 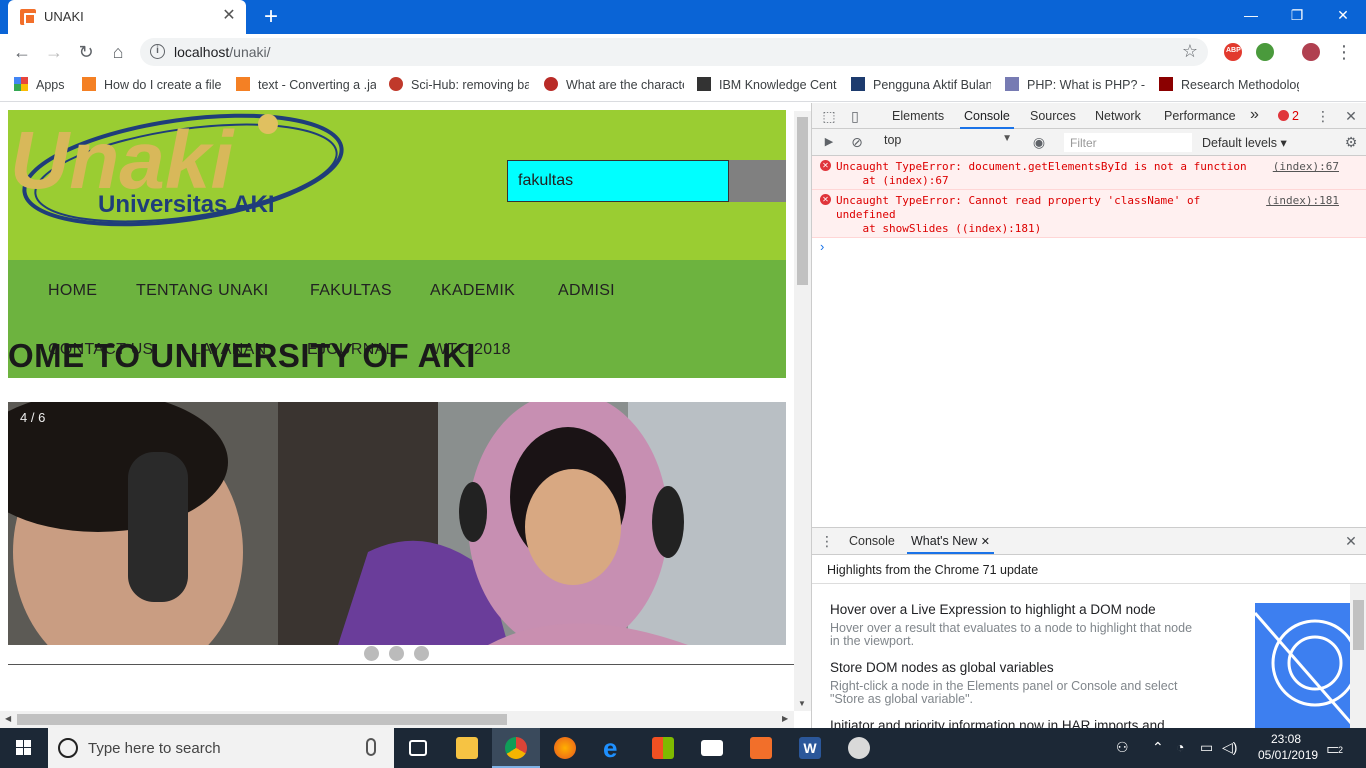 What do you see at coordinates (1286, 747) in the screenshot?
I see `system-clock: 23:08 05/01/2019` at bounding box center [1286, 747].